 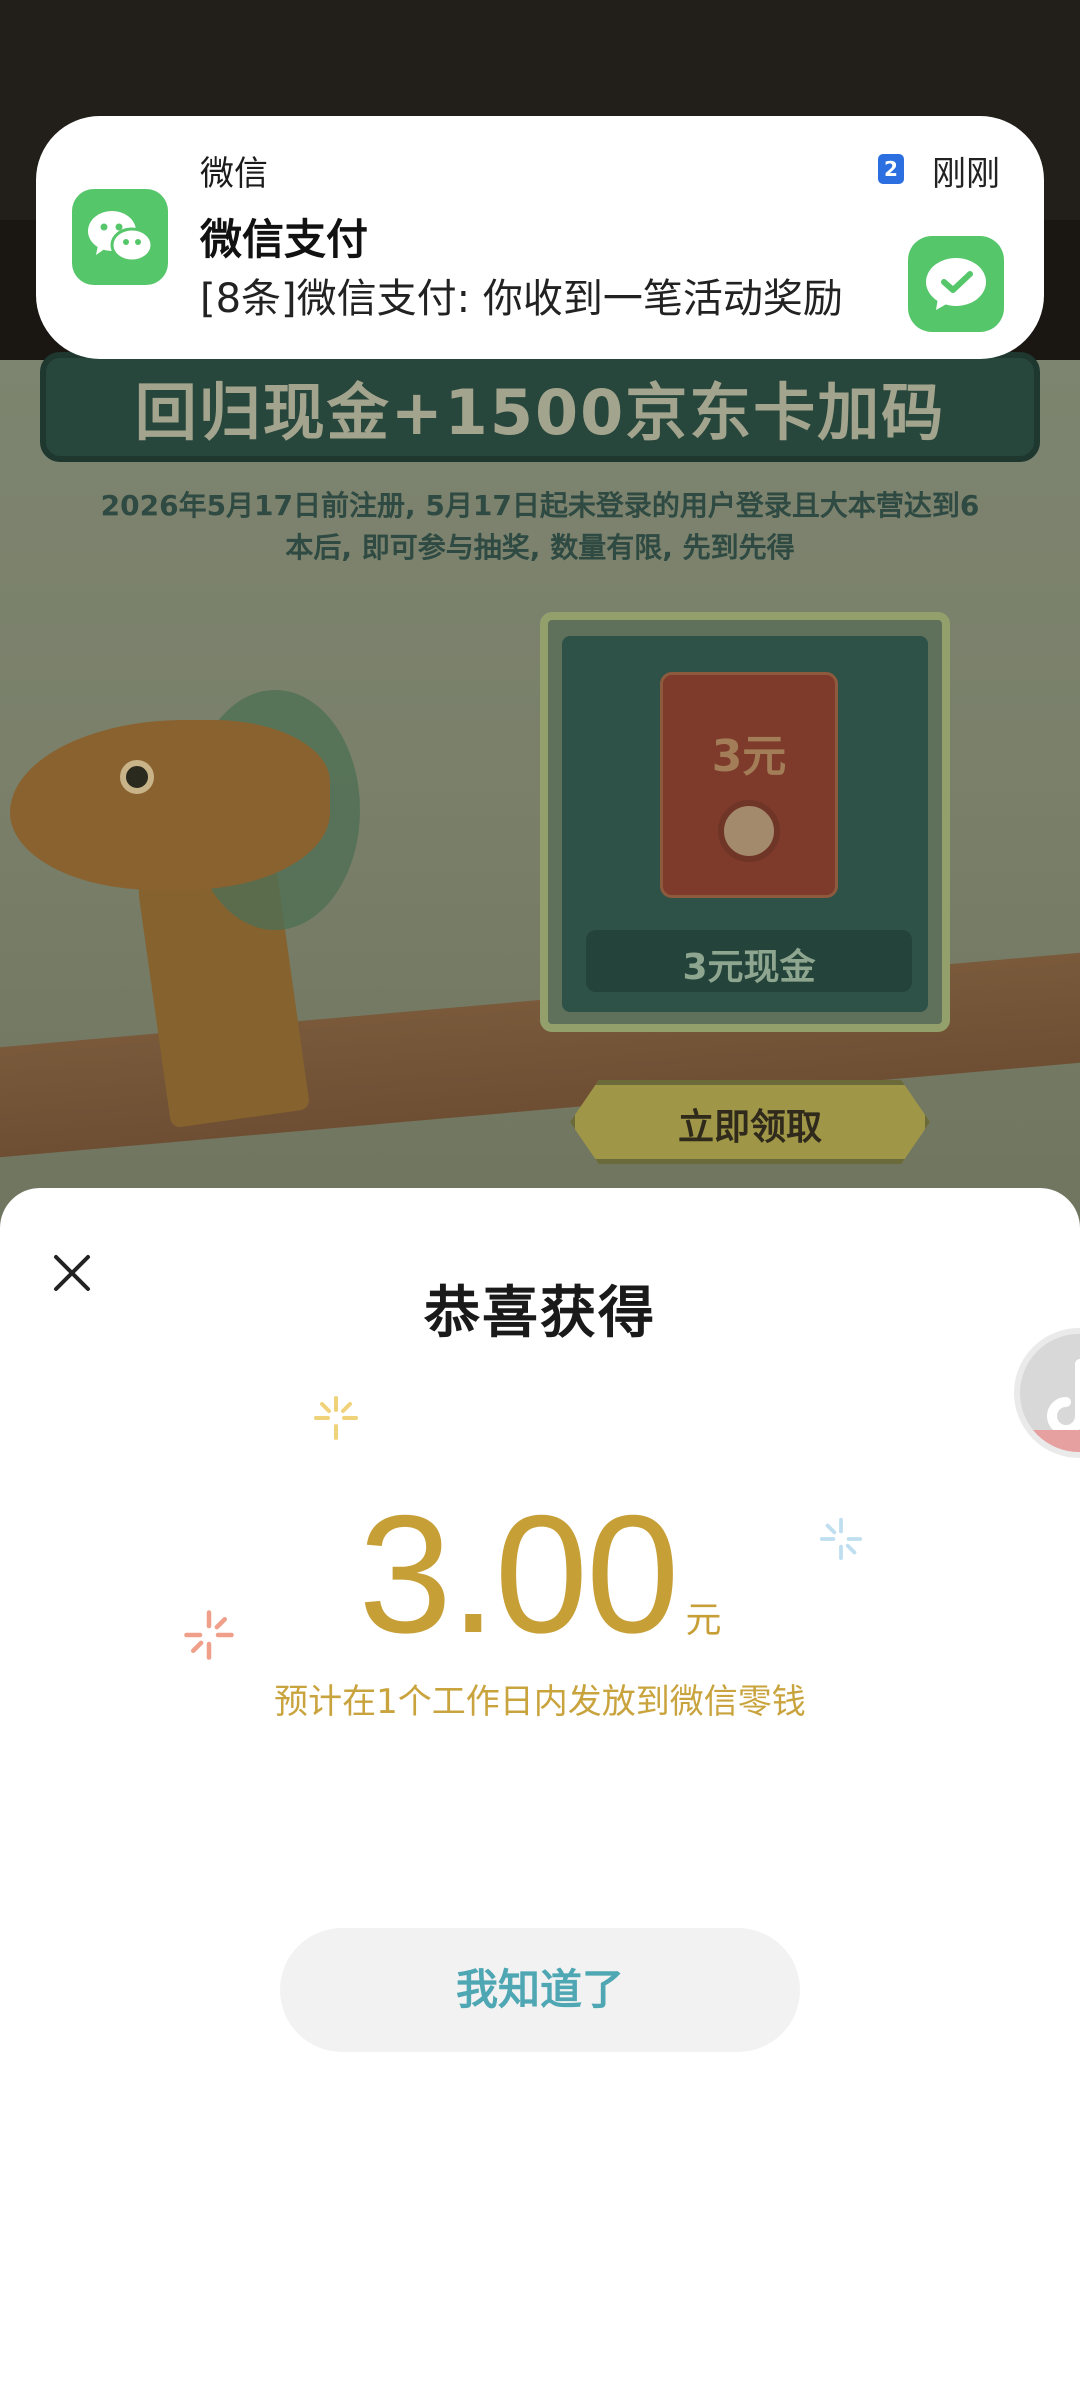 I want to click on activity-title: 回归现金+1500京东卡加码, so click(x=540, y=412).